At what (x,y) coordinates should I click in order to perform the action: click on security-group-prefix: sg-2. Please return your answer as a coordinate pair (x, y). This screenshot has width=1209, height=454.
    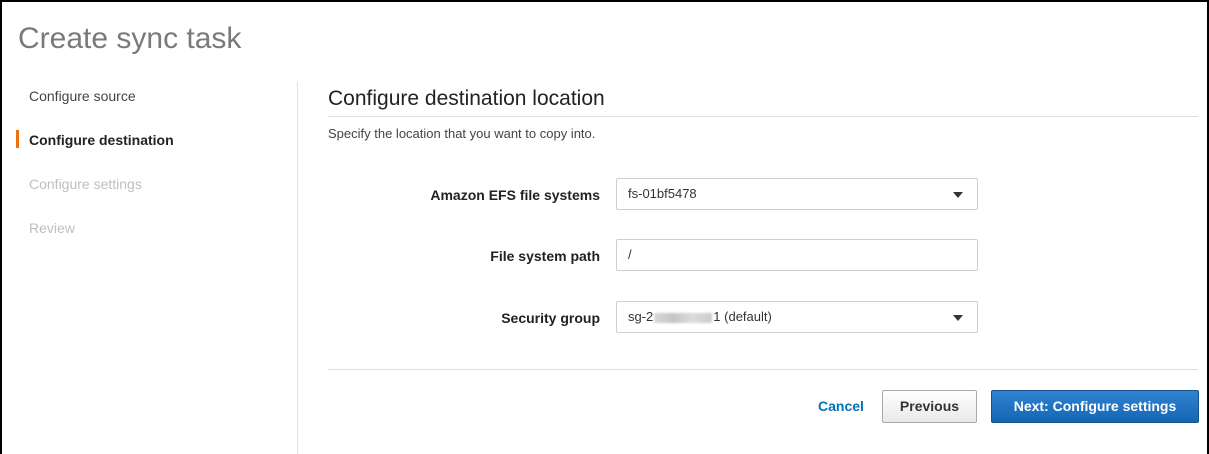
    Looking at the image, I should click on (641, 316).